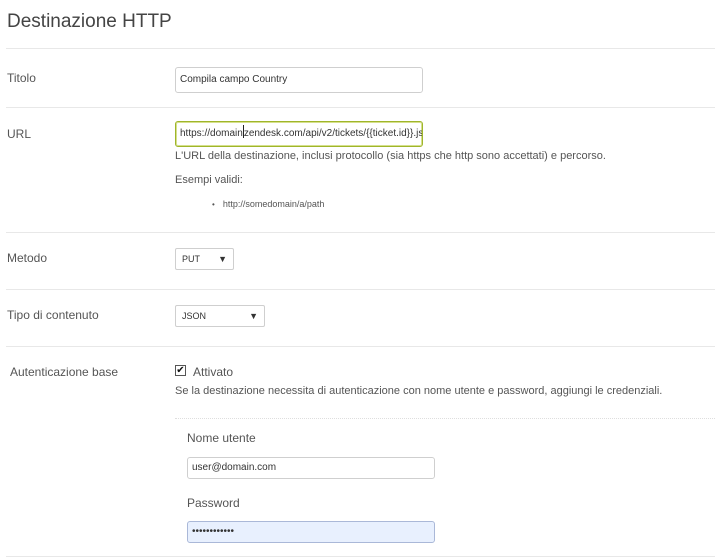 This screenshot has width=715, height=559. Describe the element at coordinates (64, 372) in the screenshot. I see `basic-auth-label: Autenticazione base` at that location.